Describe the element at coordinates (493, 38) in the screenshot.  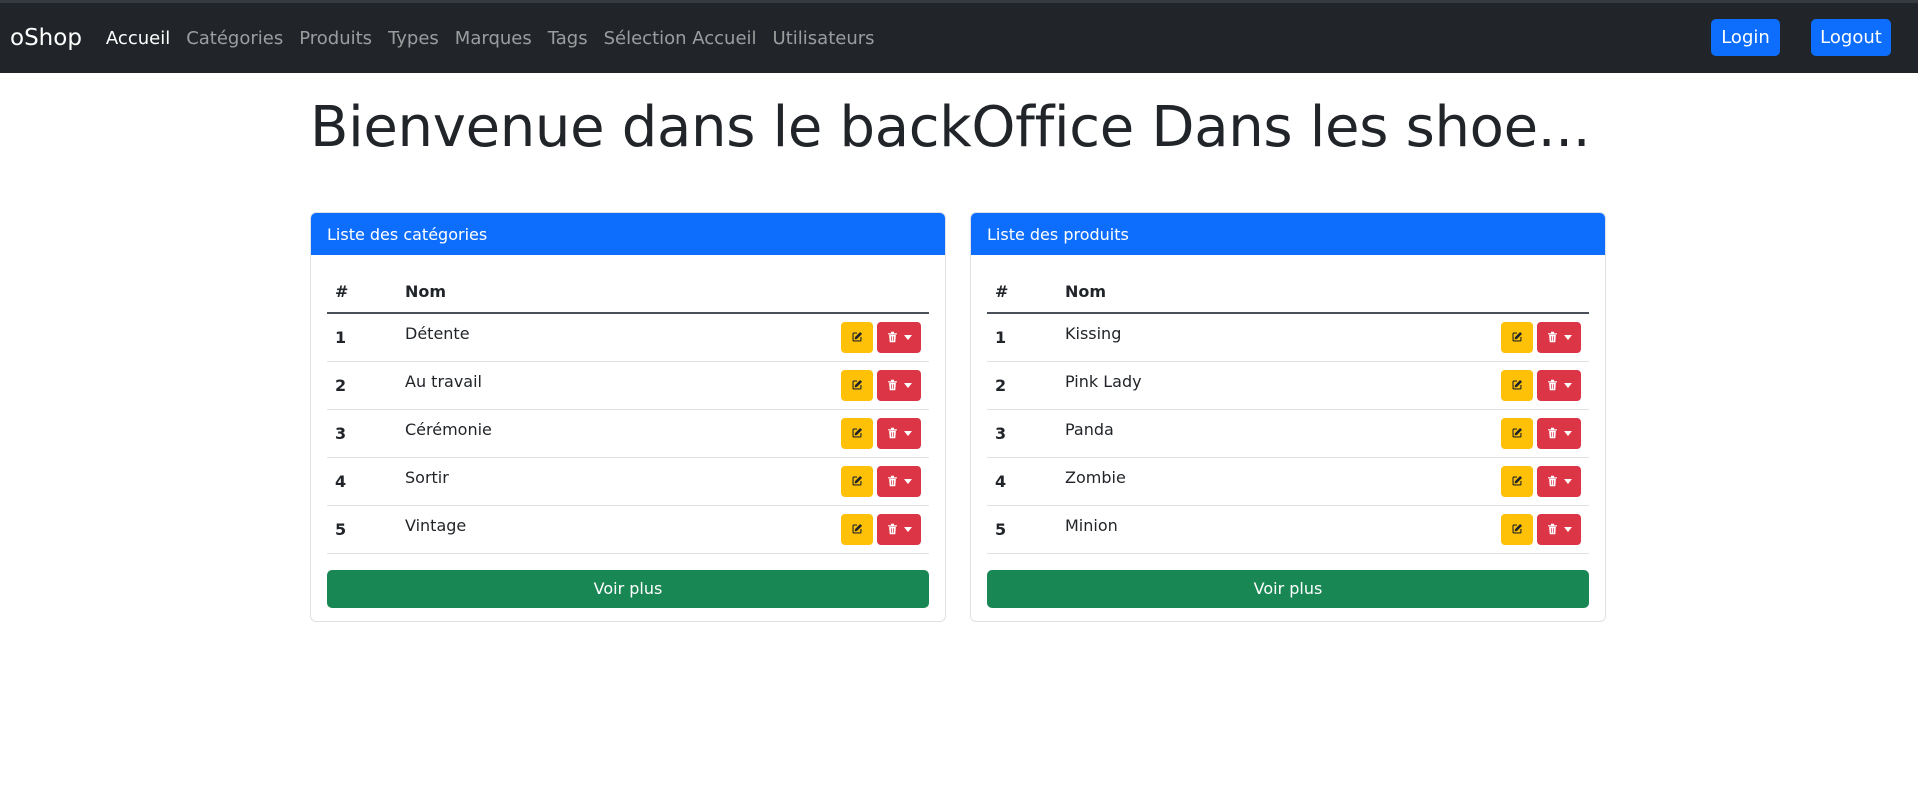
I see `nav-link-marques: Marques` at that location.